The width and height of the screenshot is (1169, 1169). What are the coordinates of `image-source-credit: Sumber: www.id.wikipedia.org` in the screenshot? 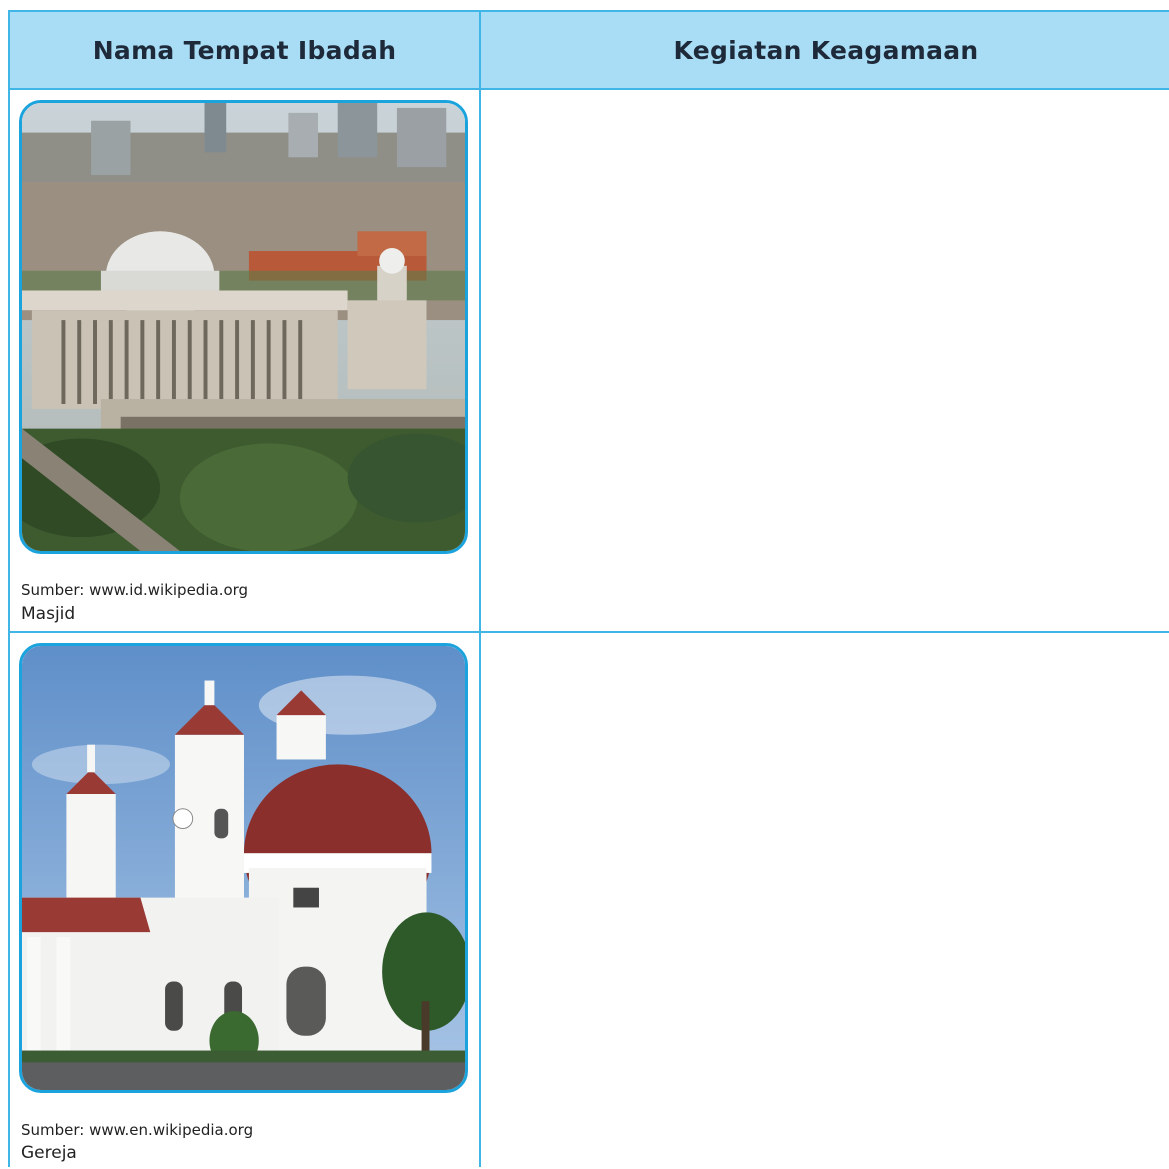 It's located at (135, 590).